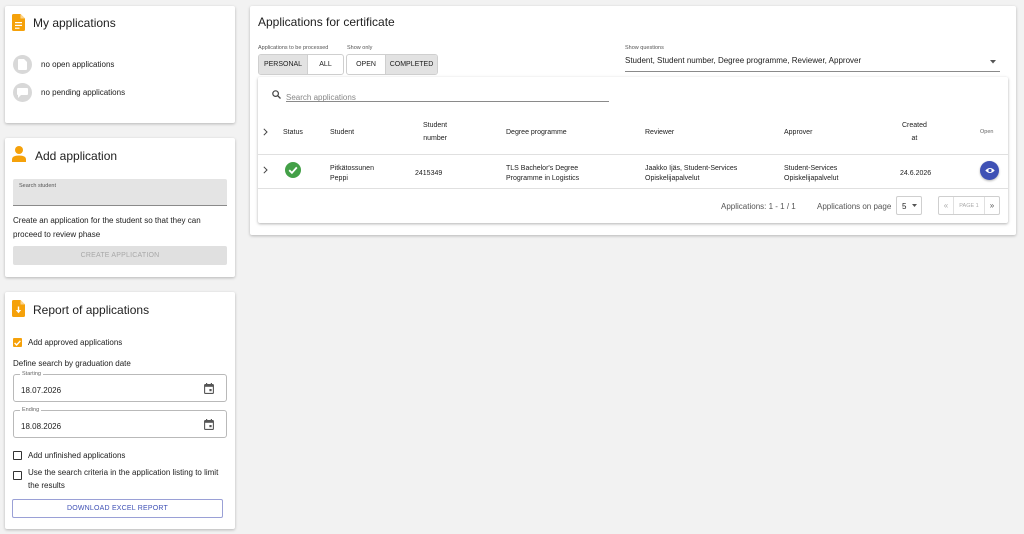 The image size is (1024, 534). What do you see at coordinates (117, 508) in the screenshot?
I see `download-excel-button: DOWNLOAD EXCEL REPORT` at bounding box center [117, 508].